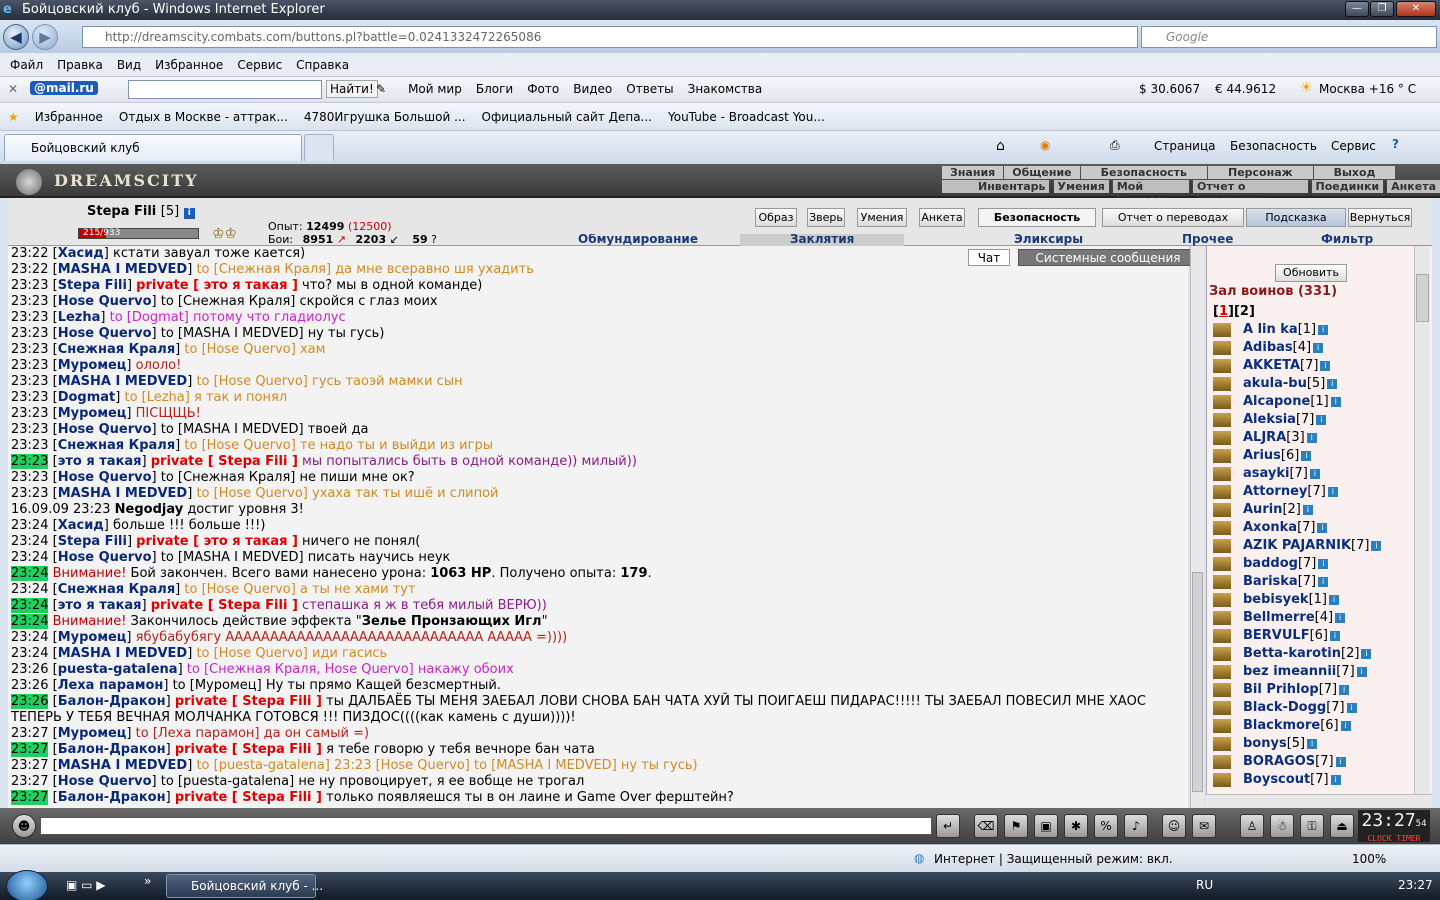  I want to click on help-icon: ?, so click(1395, 144).